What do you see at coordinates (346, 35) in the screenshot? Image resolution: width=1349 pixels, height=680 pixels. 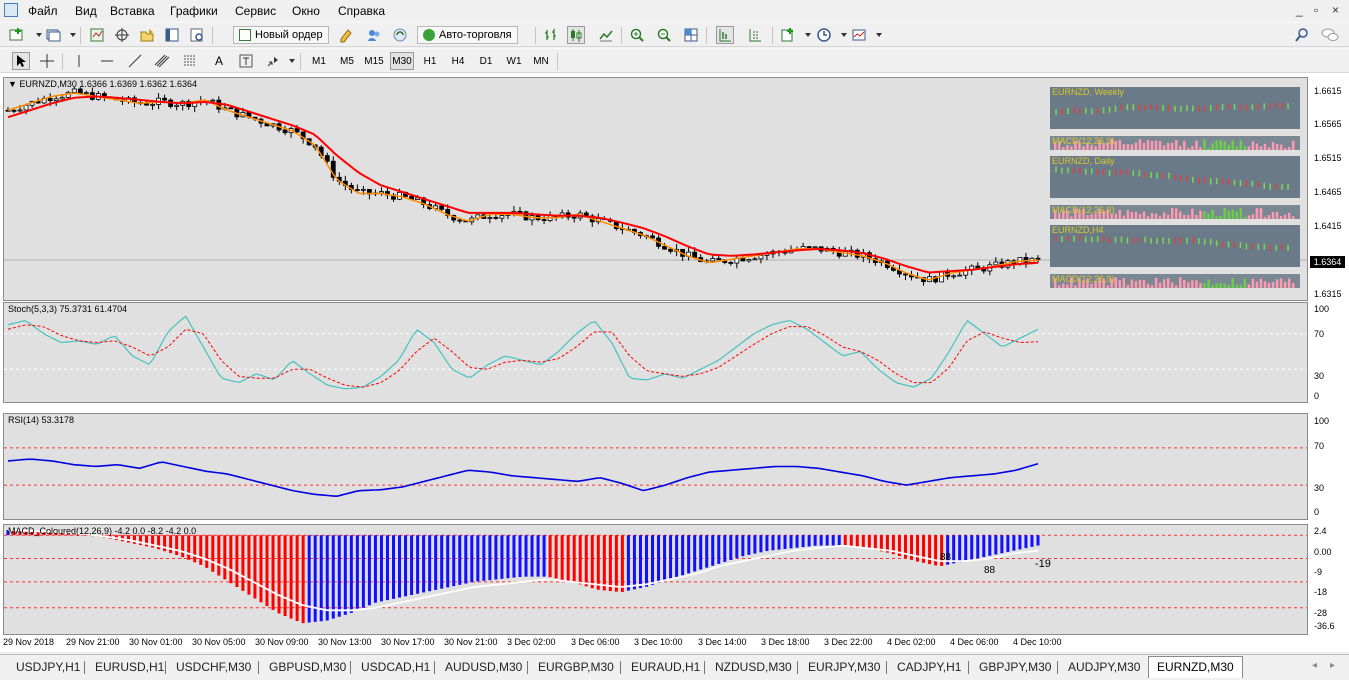 I see `metaeditor-icon` at bounding box center [346, 35].